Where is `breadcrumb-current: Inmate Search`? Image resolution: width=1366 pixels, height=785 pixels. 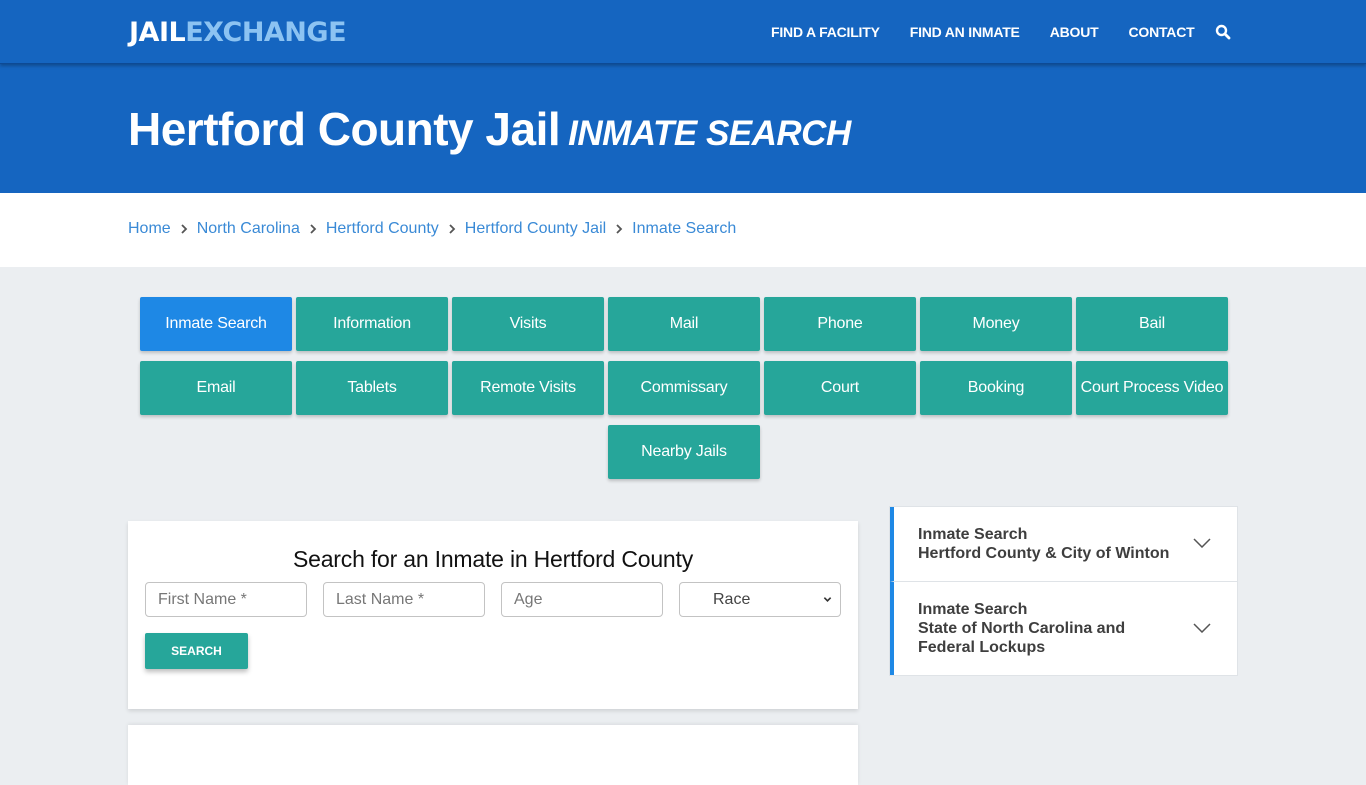
breadcrumb-current: Inmate Search is located at coordinates (684, 229).